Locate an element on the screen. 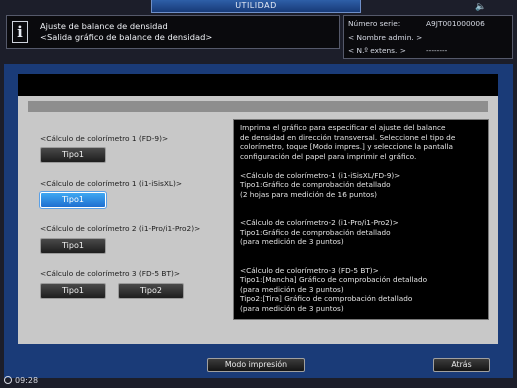 The height and width of the screenshot is (388, 517). isisxl-tipo1-button: Tipo1 is located at coordinates (73, 200).